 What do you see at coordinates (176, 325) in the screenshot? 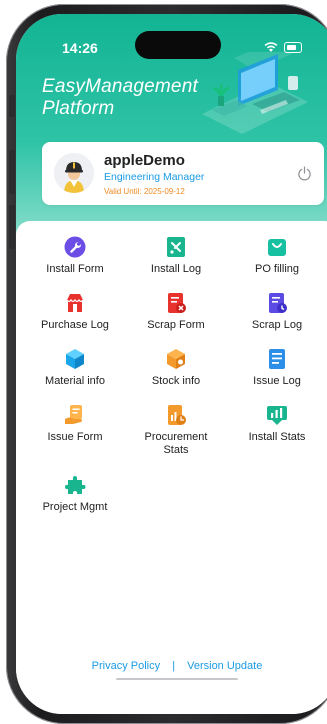
I see `menu-label: Scrap Form` at bounding box center [176, 325].